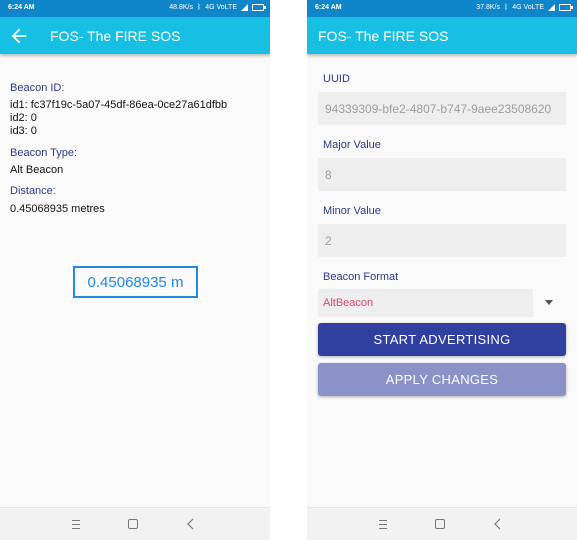  Describe the element at coordinates (425, 303) in the screenshot. I see `beacon-format-select: AltBeacon` at that location.